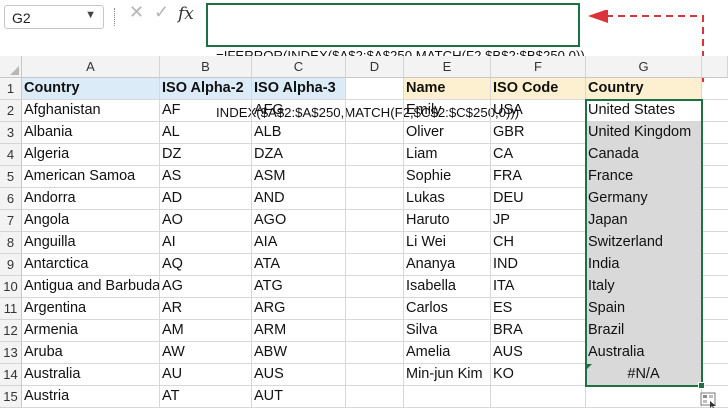  Describe the element at coordinates (299, 265) in the screenshot. I see `table-cell: ATA` at that location.